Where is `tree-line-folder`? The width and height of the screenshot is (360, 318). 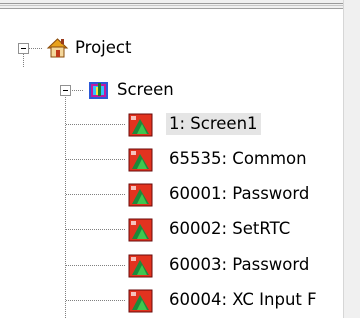 tree-line-folder is located at coordinates (65, 205).